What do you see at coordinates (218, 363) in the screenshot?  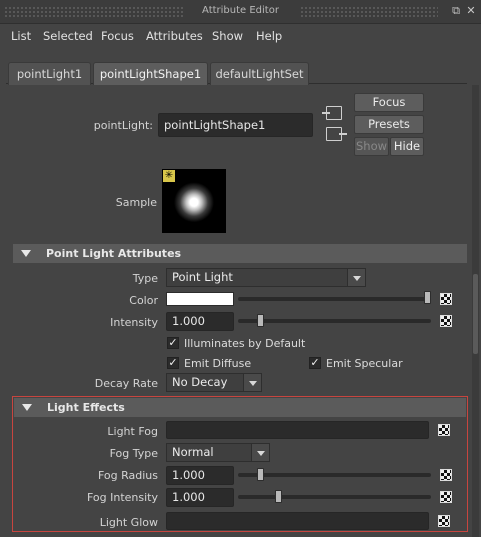 I see `emit-diffuse-label: Emit Diffuse` at bounding box center [218, 363].